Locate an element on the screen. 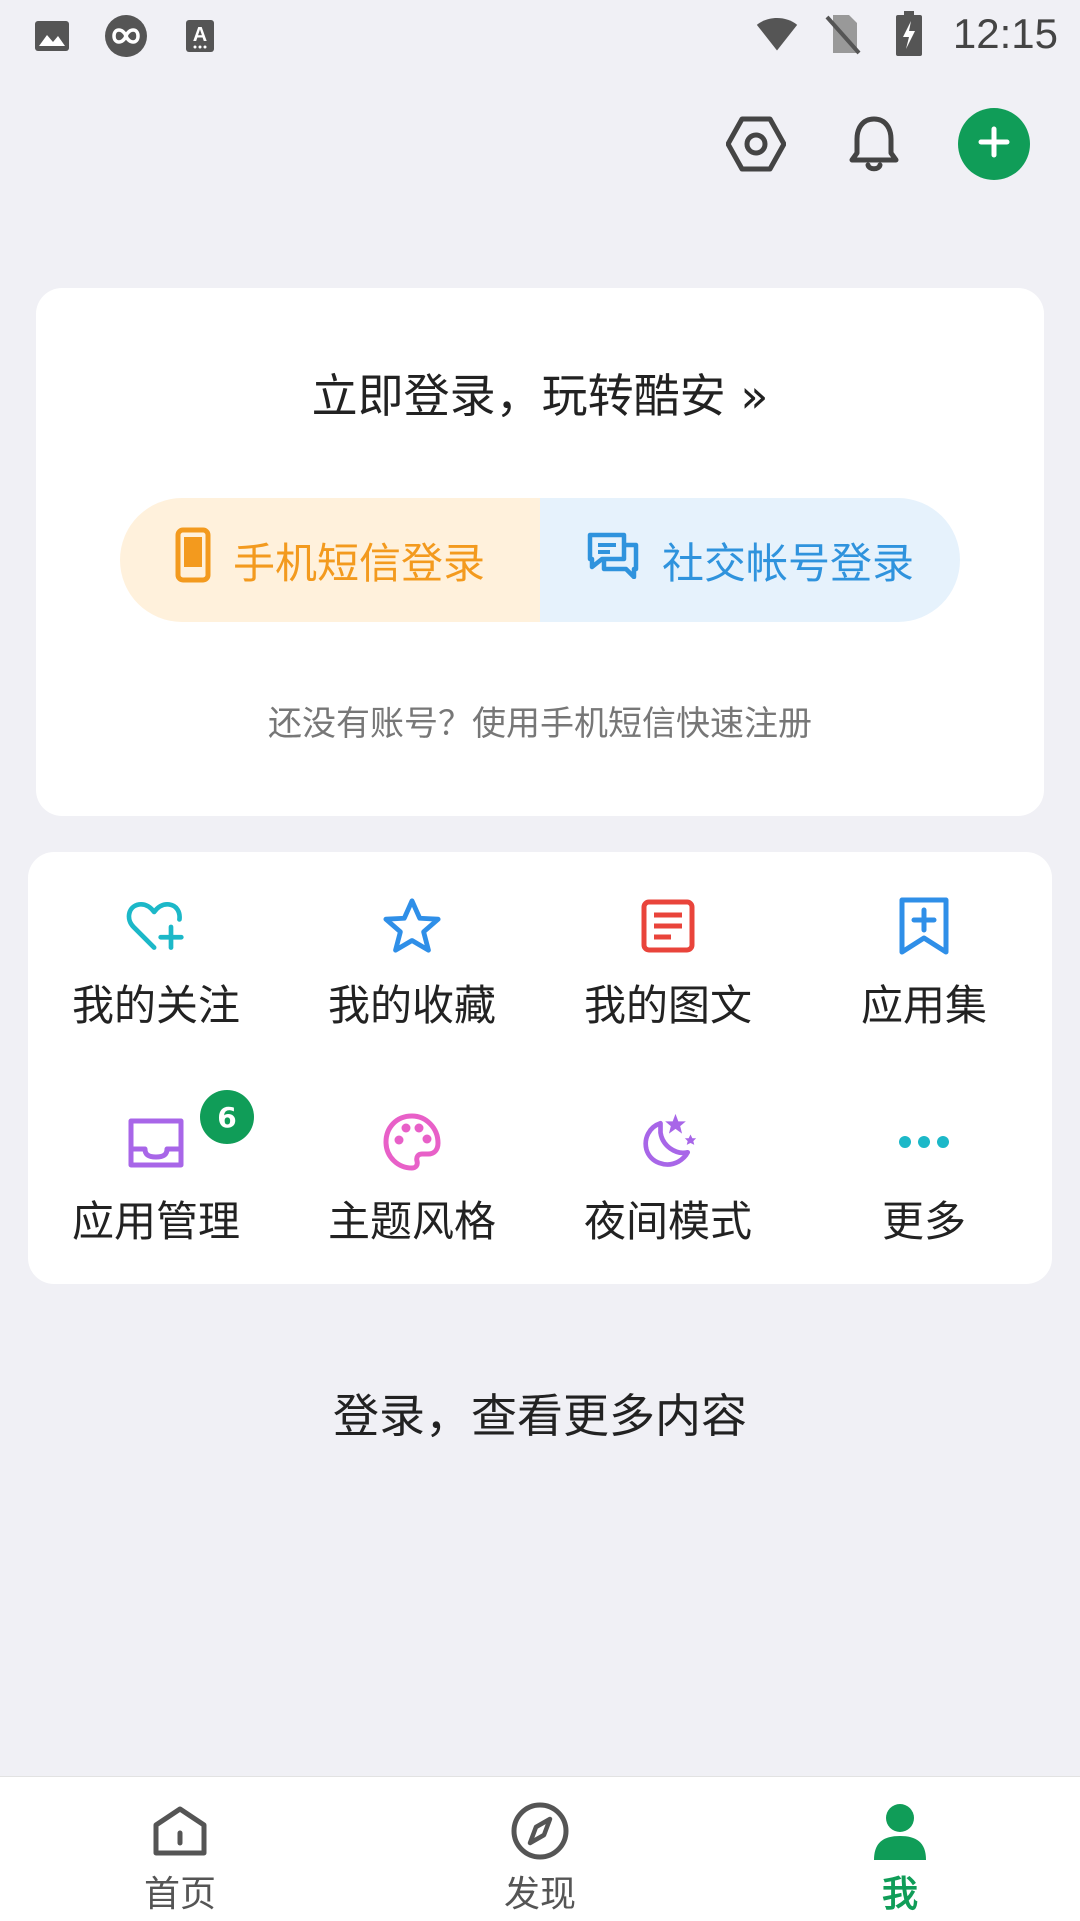 The width and height of the screenshot is (1080, 1921). menu-item-label: 应用管理 is located at coordinates (155, 1221).